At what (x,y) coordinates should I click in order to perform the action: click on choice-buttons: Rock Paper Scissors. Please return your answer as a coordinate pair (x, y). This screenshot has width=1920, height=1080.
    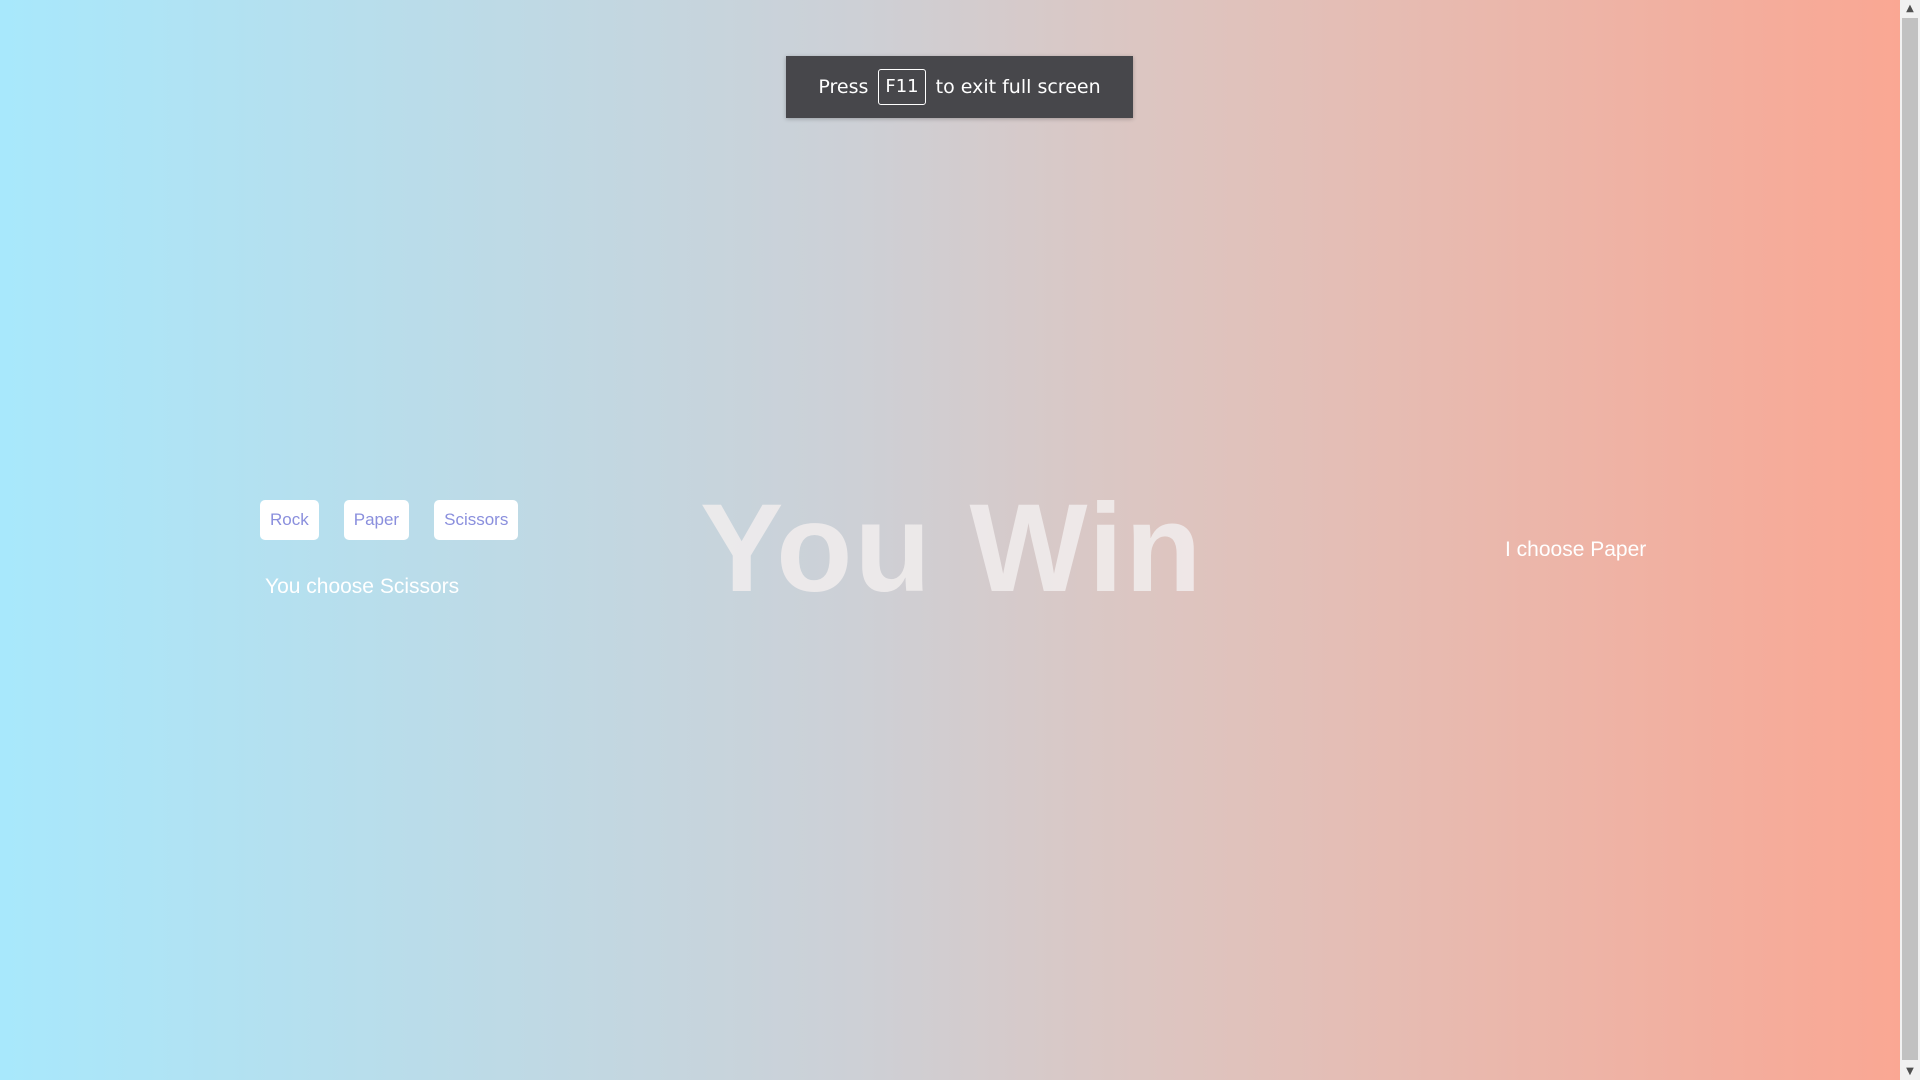
    Looking at the image, I should click on (389, 520).